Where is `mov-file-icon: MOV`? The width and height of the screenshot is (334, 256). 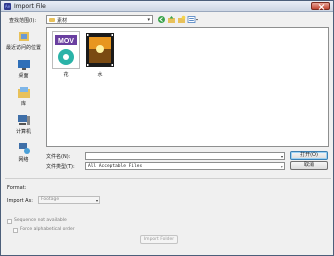
mov-file-icon: MOV is located at coordinates (66, 50).